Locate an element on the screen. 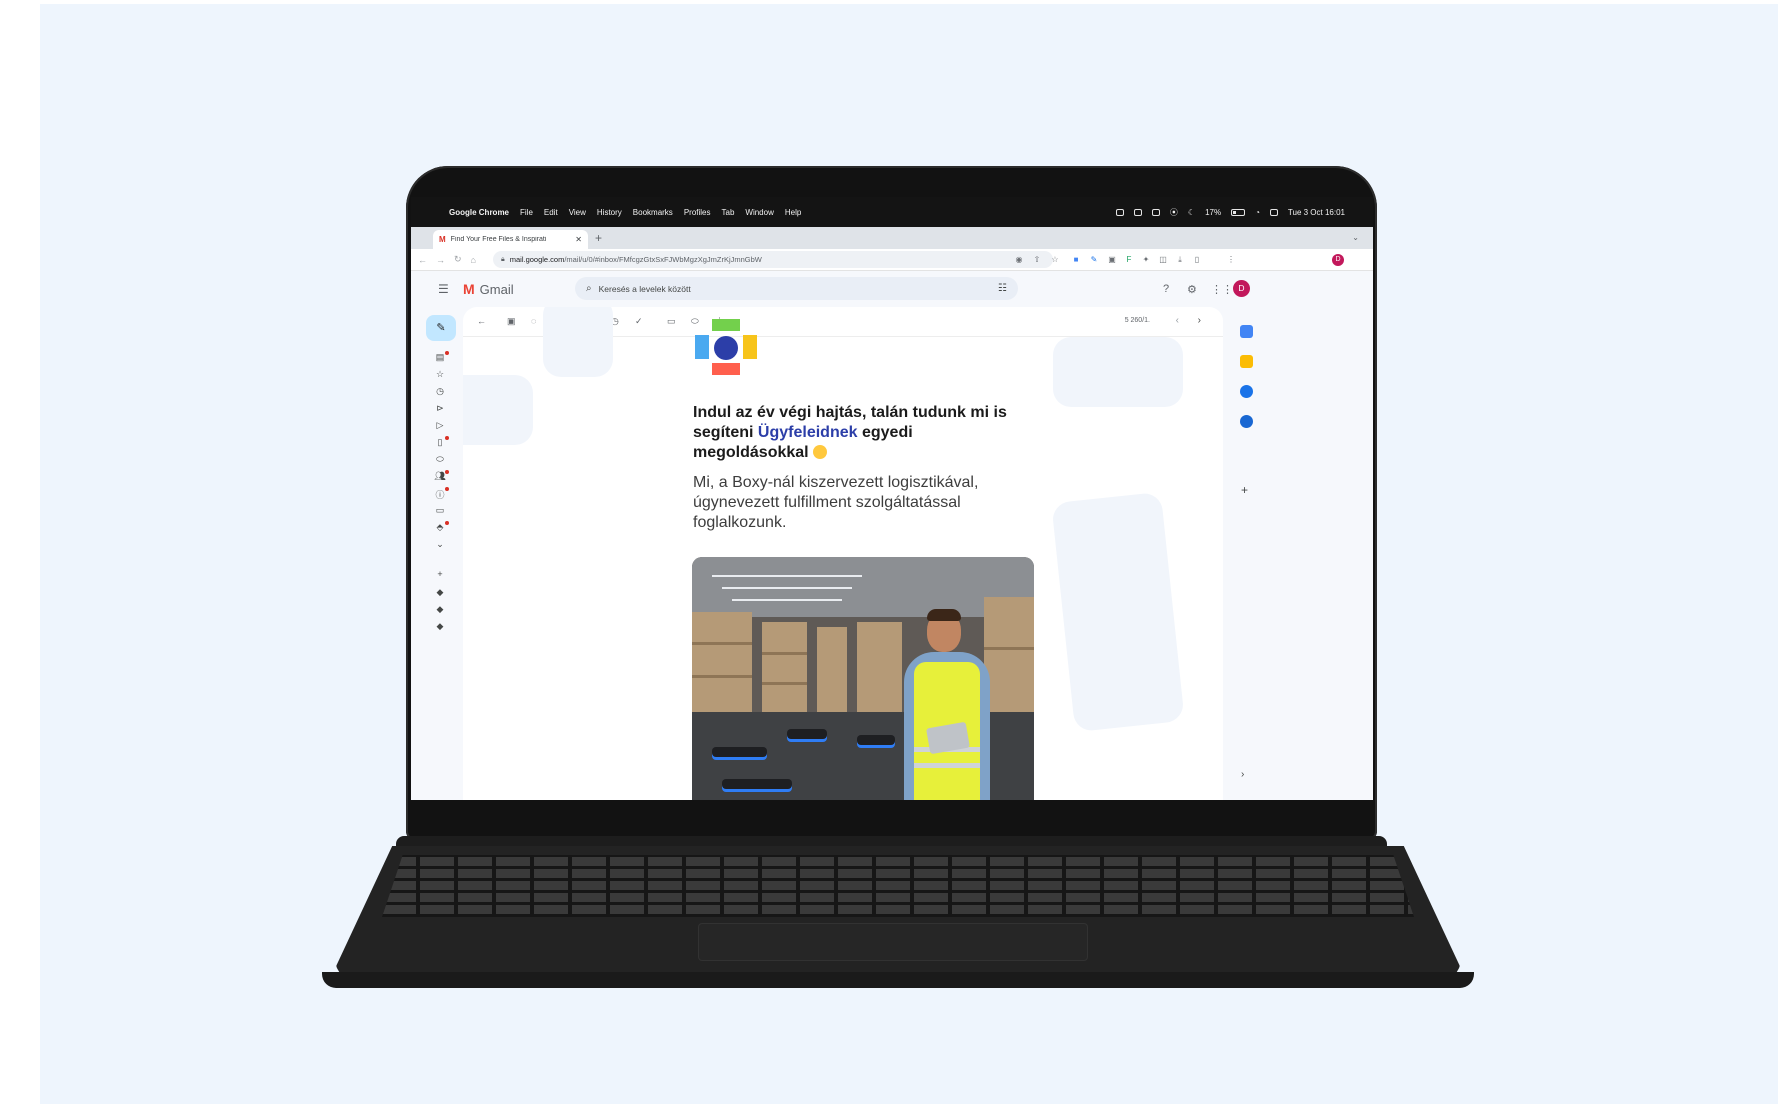 This screenshot has width=1778, height=1109. snoozed-icon: ◷ is located at coordinates (440, 391).